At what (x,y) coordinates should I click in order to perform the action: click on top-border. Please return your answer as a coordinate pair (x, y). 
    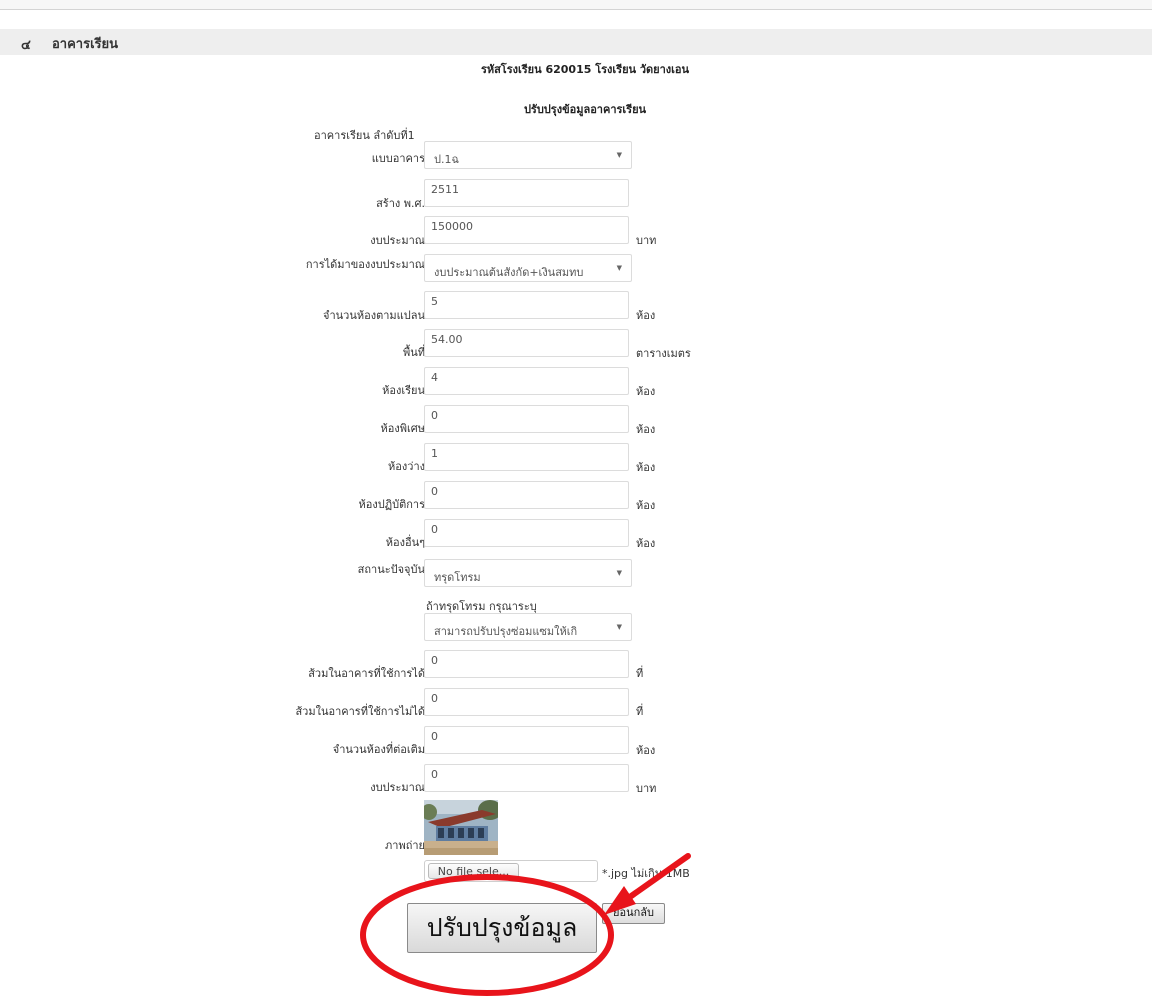
    Looking at the image, I should click on (576, 5).